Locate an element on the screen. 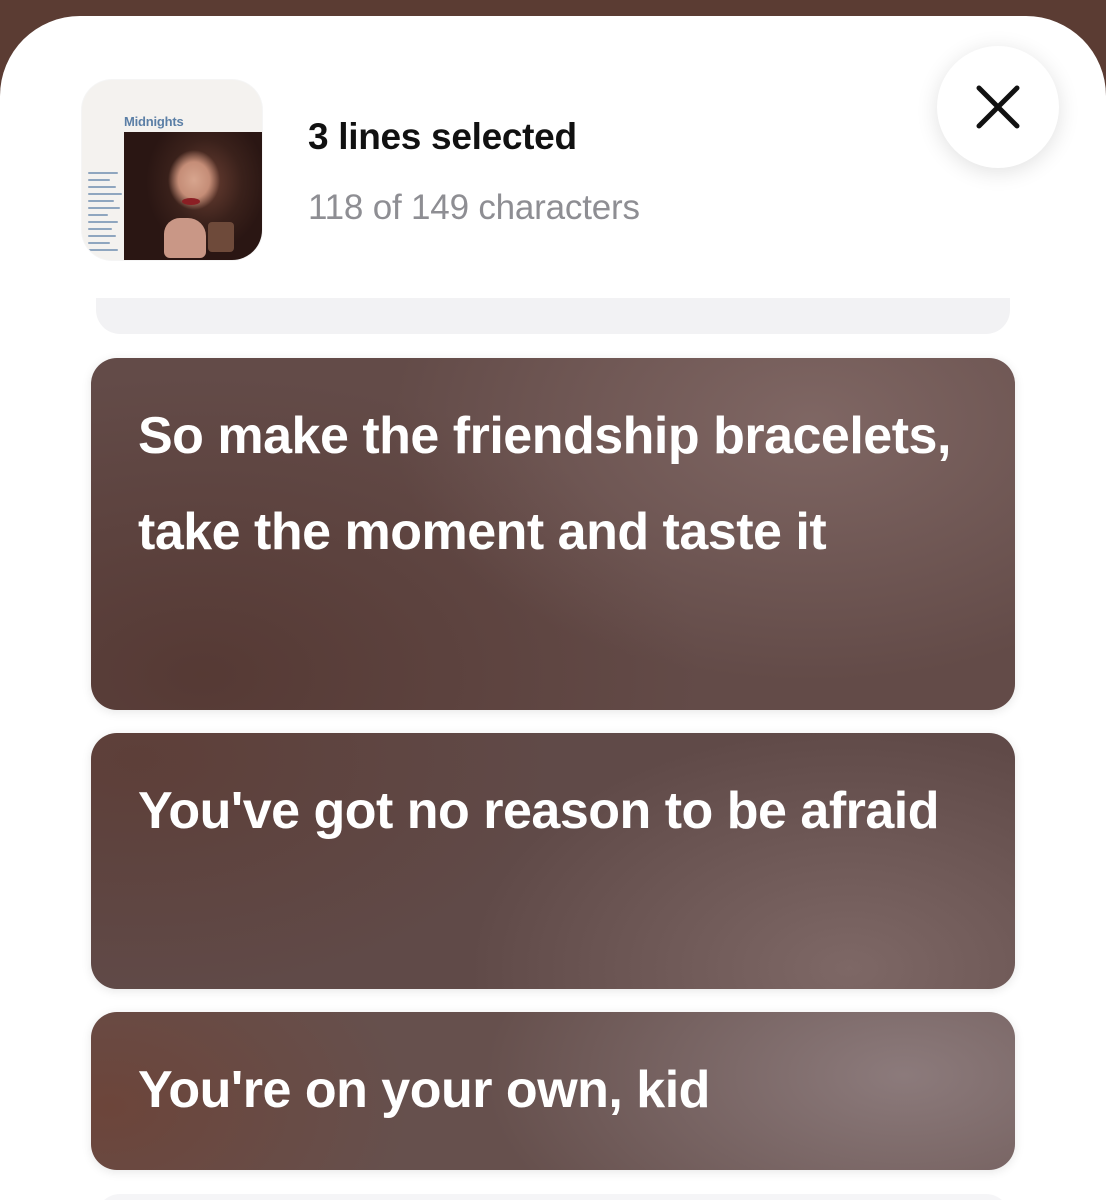 Image resolution: width=1106 pixels, height=1200 pixels. lyric-line-text: You're on your own, kid is located at coordinates (424, 1090).